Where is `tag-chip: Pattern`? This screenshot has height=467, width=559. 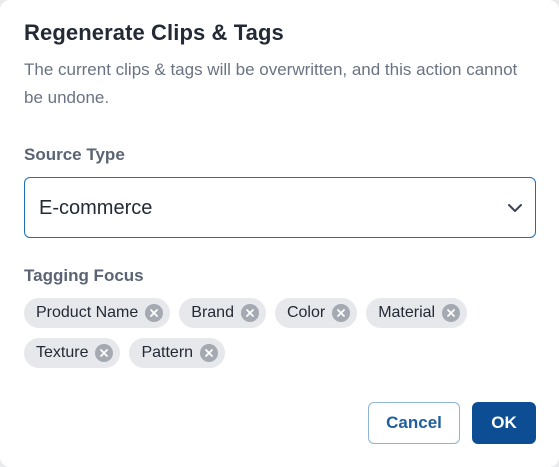 tag-chip: Pattern is located at coordinates (177, 353).